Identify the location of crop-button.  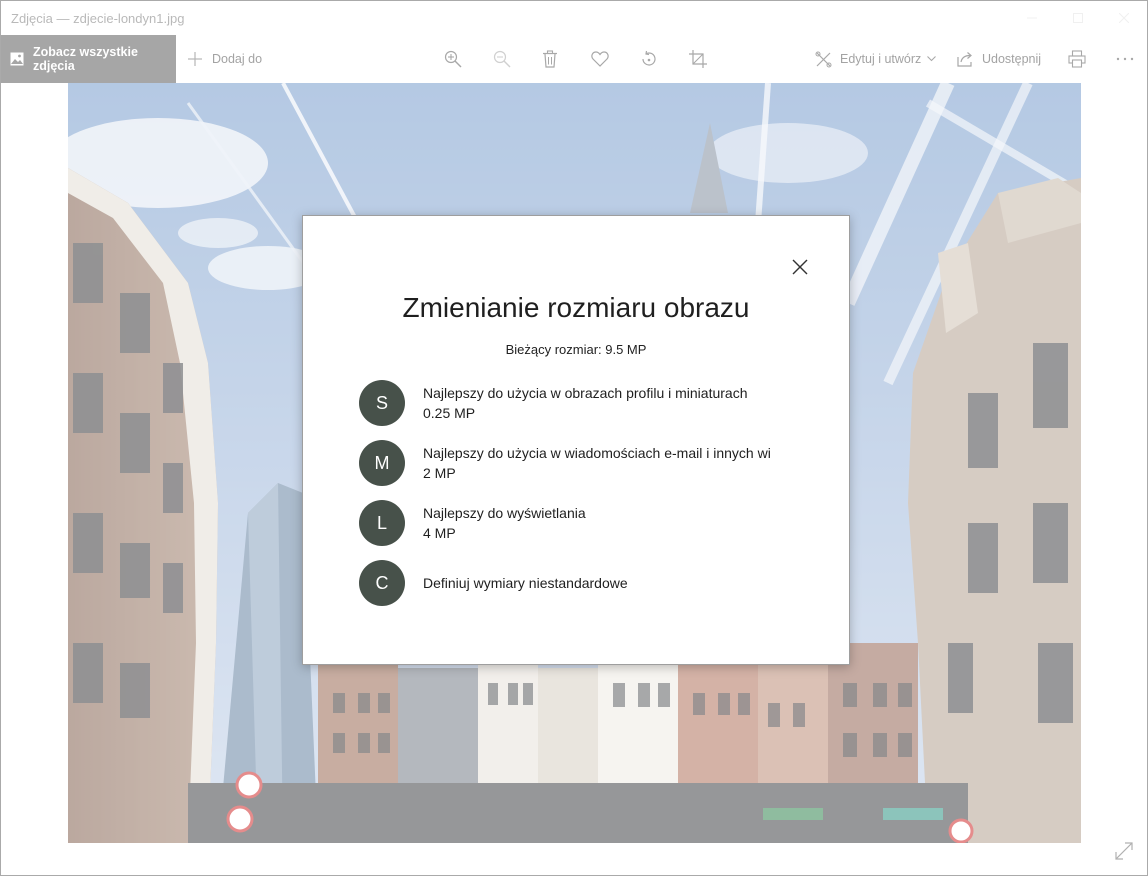
(698, 59).